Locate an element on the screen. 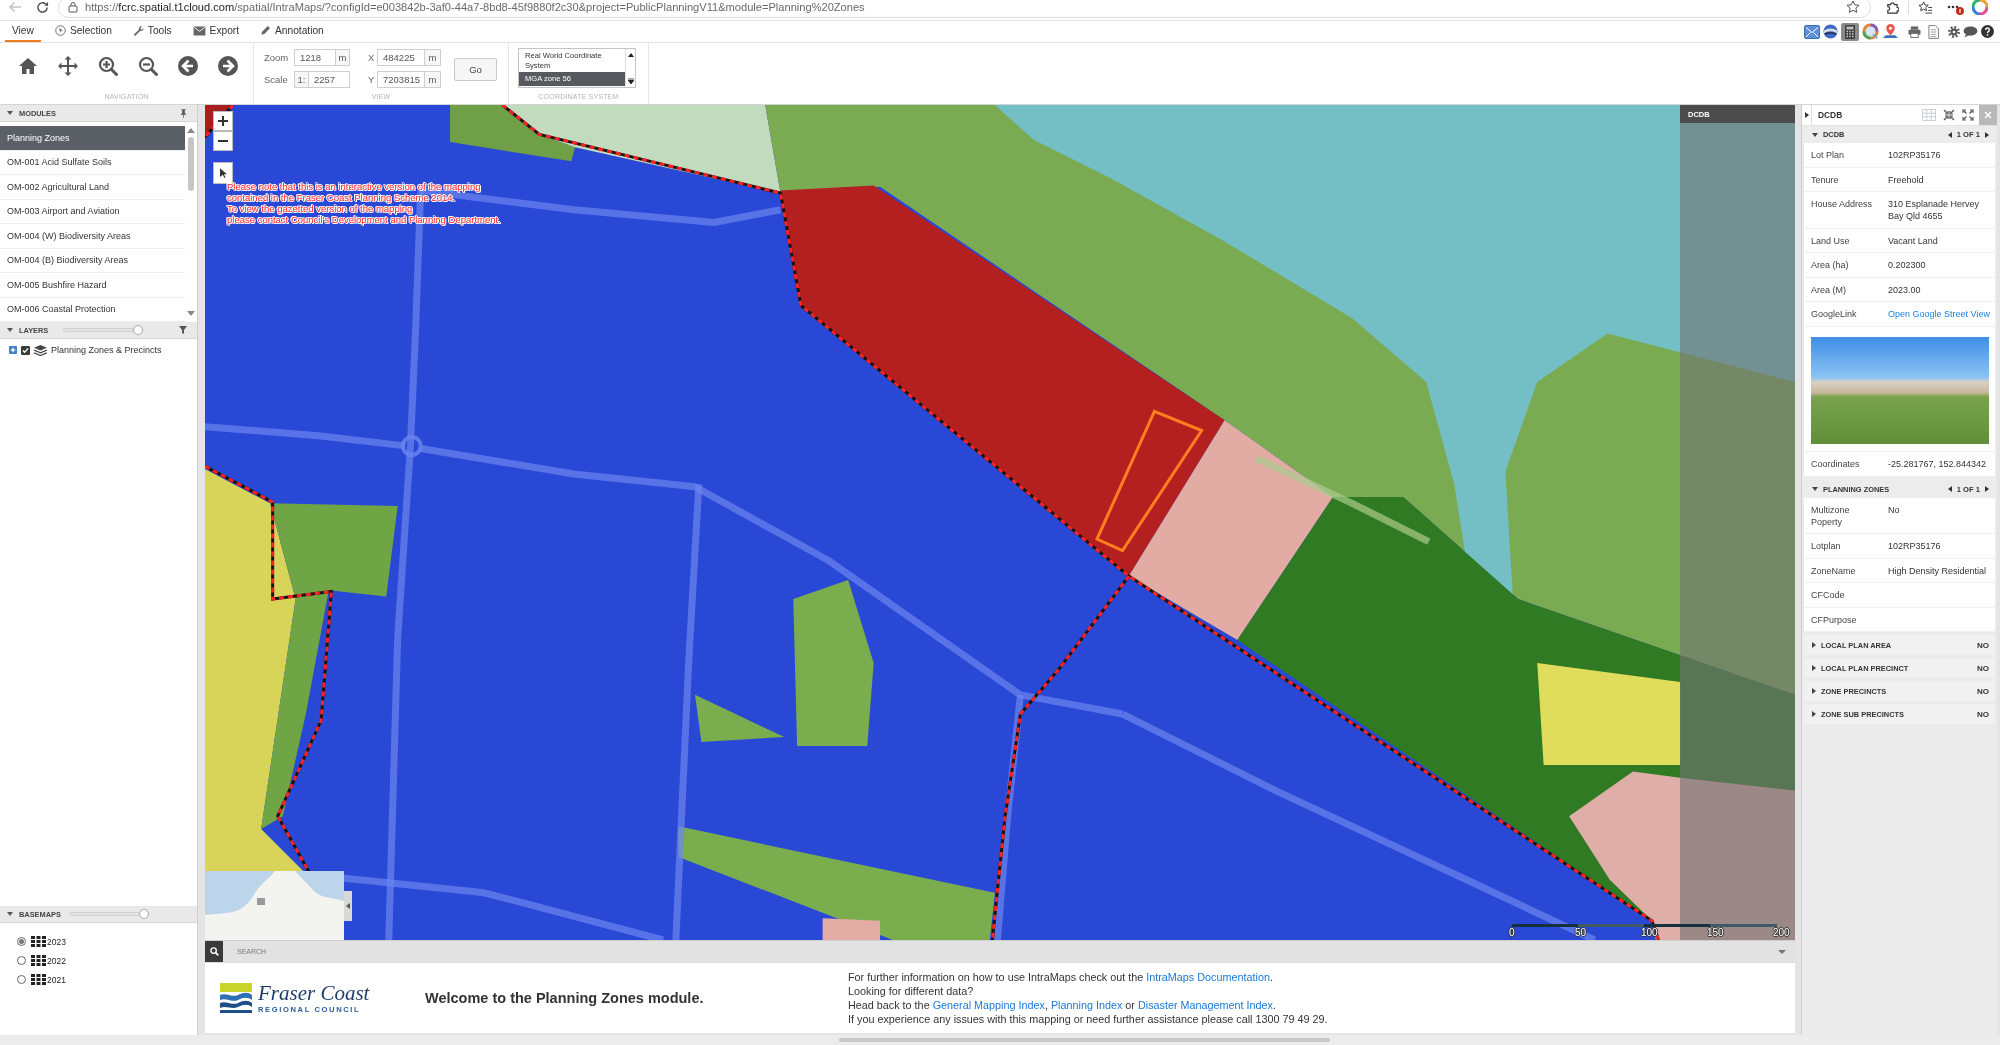  info-link: Disaster Management Index is located at coordinates (1205, 1005).